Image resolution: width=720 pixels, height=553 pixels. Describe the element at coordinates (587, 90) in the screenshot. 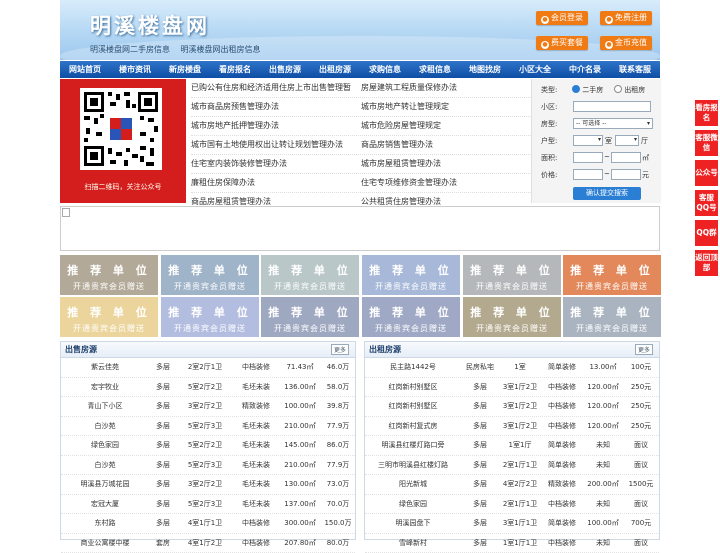

I see `radio-secondhand: 二手房` at that location.